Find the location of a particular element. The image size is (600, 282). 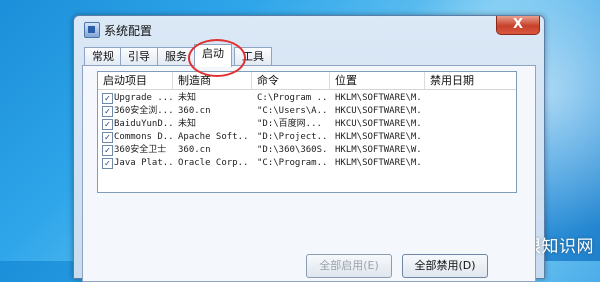

app-icon is located at coordinates (92, 30).